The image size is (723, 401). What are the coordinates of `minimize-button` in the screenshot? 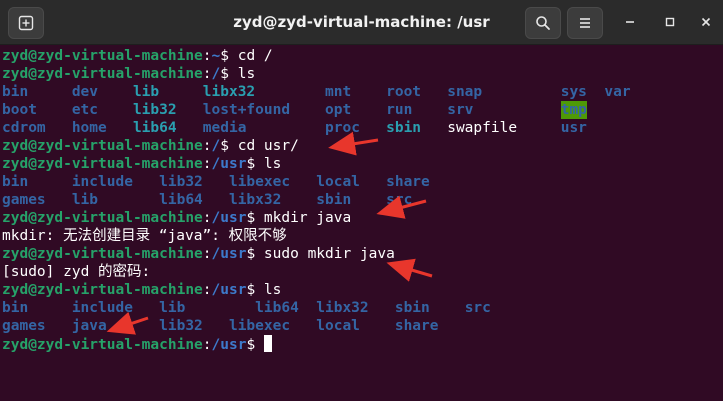 It's located at (630, 22).